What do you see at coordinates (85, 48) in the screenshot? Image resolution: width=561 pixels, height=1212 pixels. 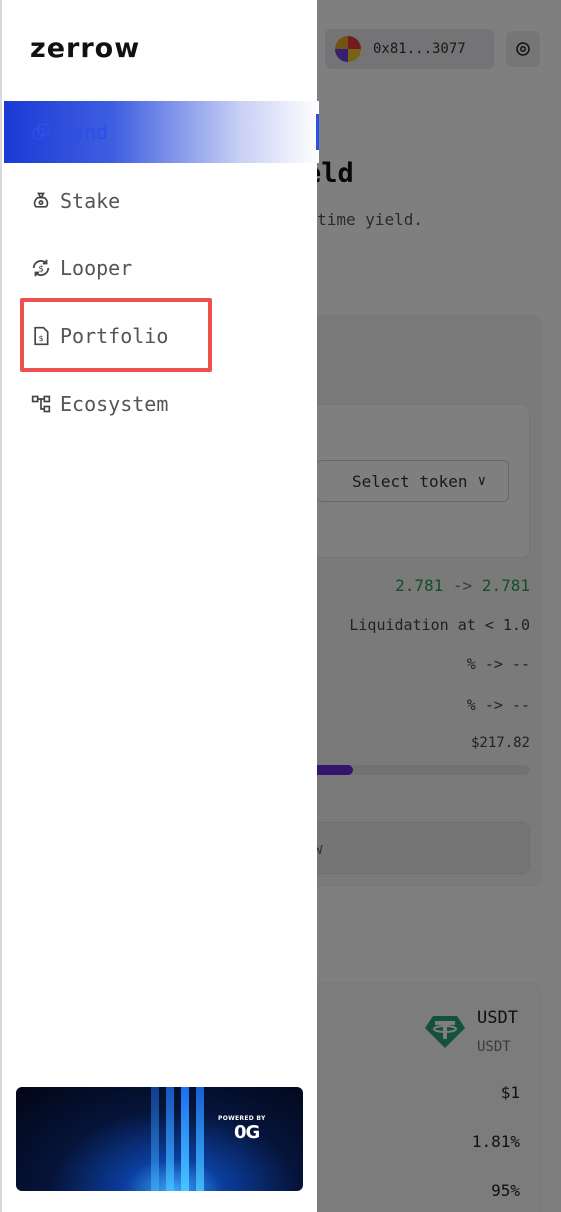 I see `app-logo: zerrow` at bounding box center [85, 48].